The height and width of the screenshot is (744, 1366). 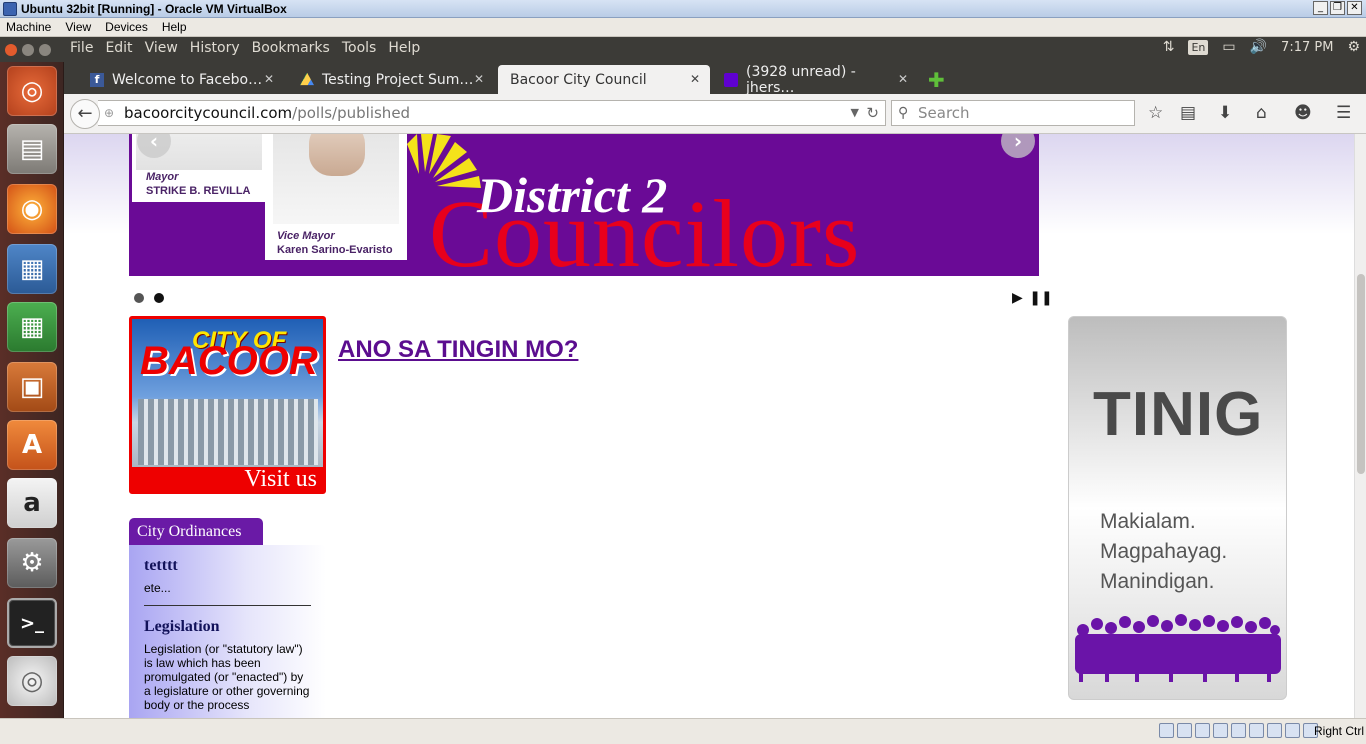 I want to click on slideshow-controls: ▶ ❚❚, so click(x=1032, y=298).